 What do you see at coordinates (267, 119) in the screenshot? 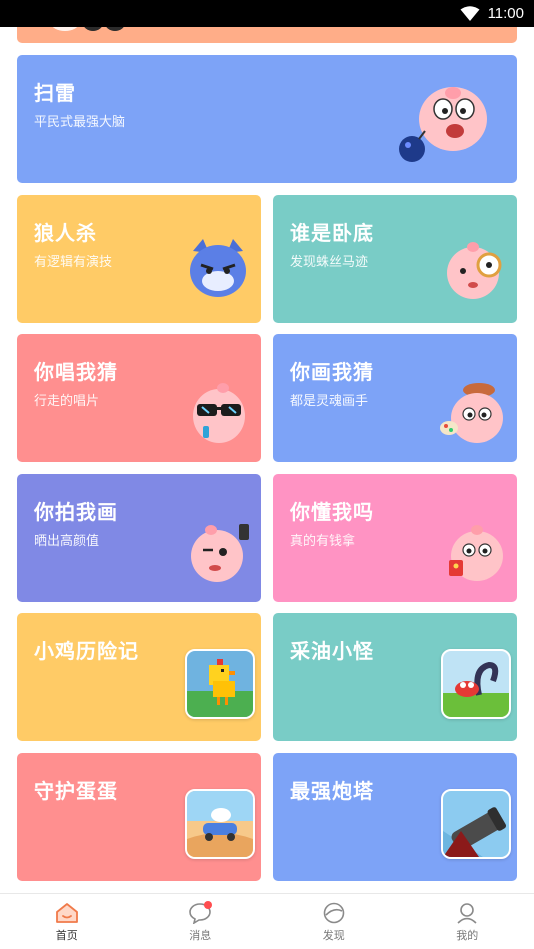
I see `card-minesweeper: 扫雷 平民式最强大脑` at bounding box center [267, 119].